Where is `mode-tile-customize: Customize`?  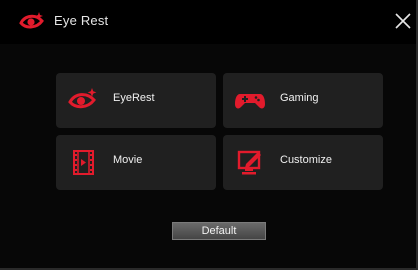
mode-tile-customize: Customize is located at coordinates (303, 162).